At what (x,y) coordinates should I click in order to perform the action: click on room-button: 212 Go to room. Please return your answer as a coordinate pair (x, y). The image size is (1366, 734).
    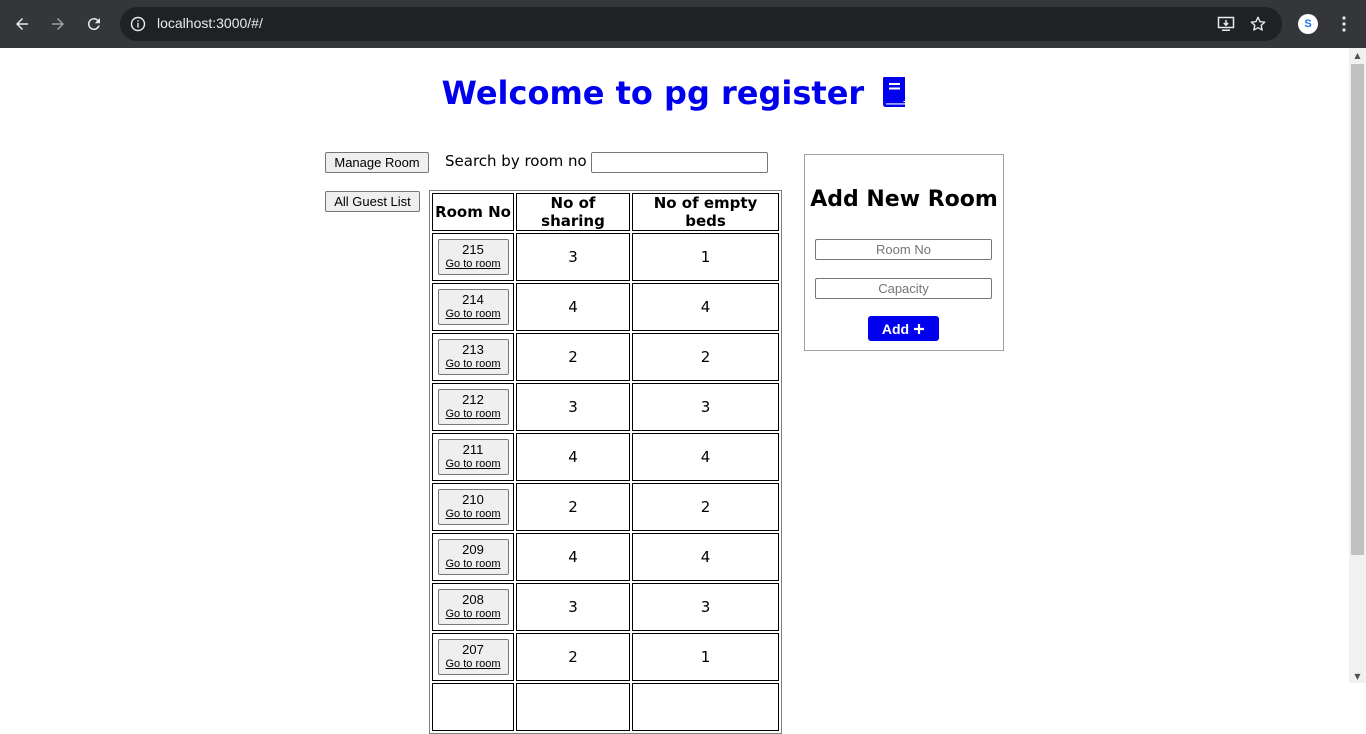
    Looking at the image, I should click on (473, 407).